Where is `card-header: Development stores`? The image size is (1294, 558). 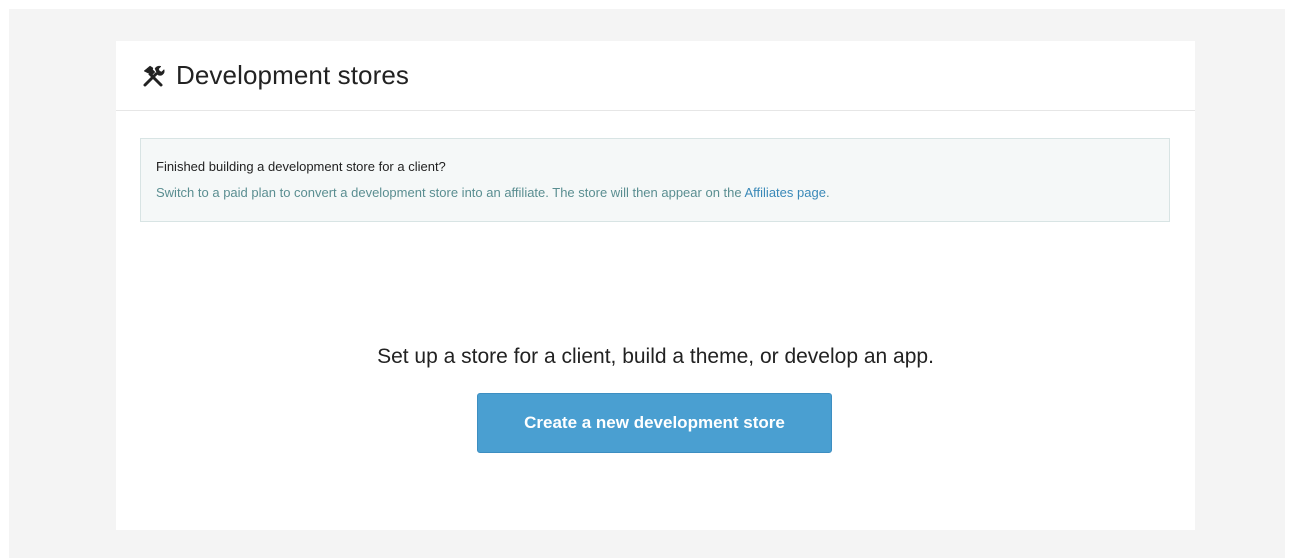 card-header: Development stores is located at coordinates (655, 76).